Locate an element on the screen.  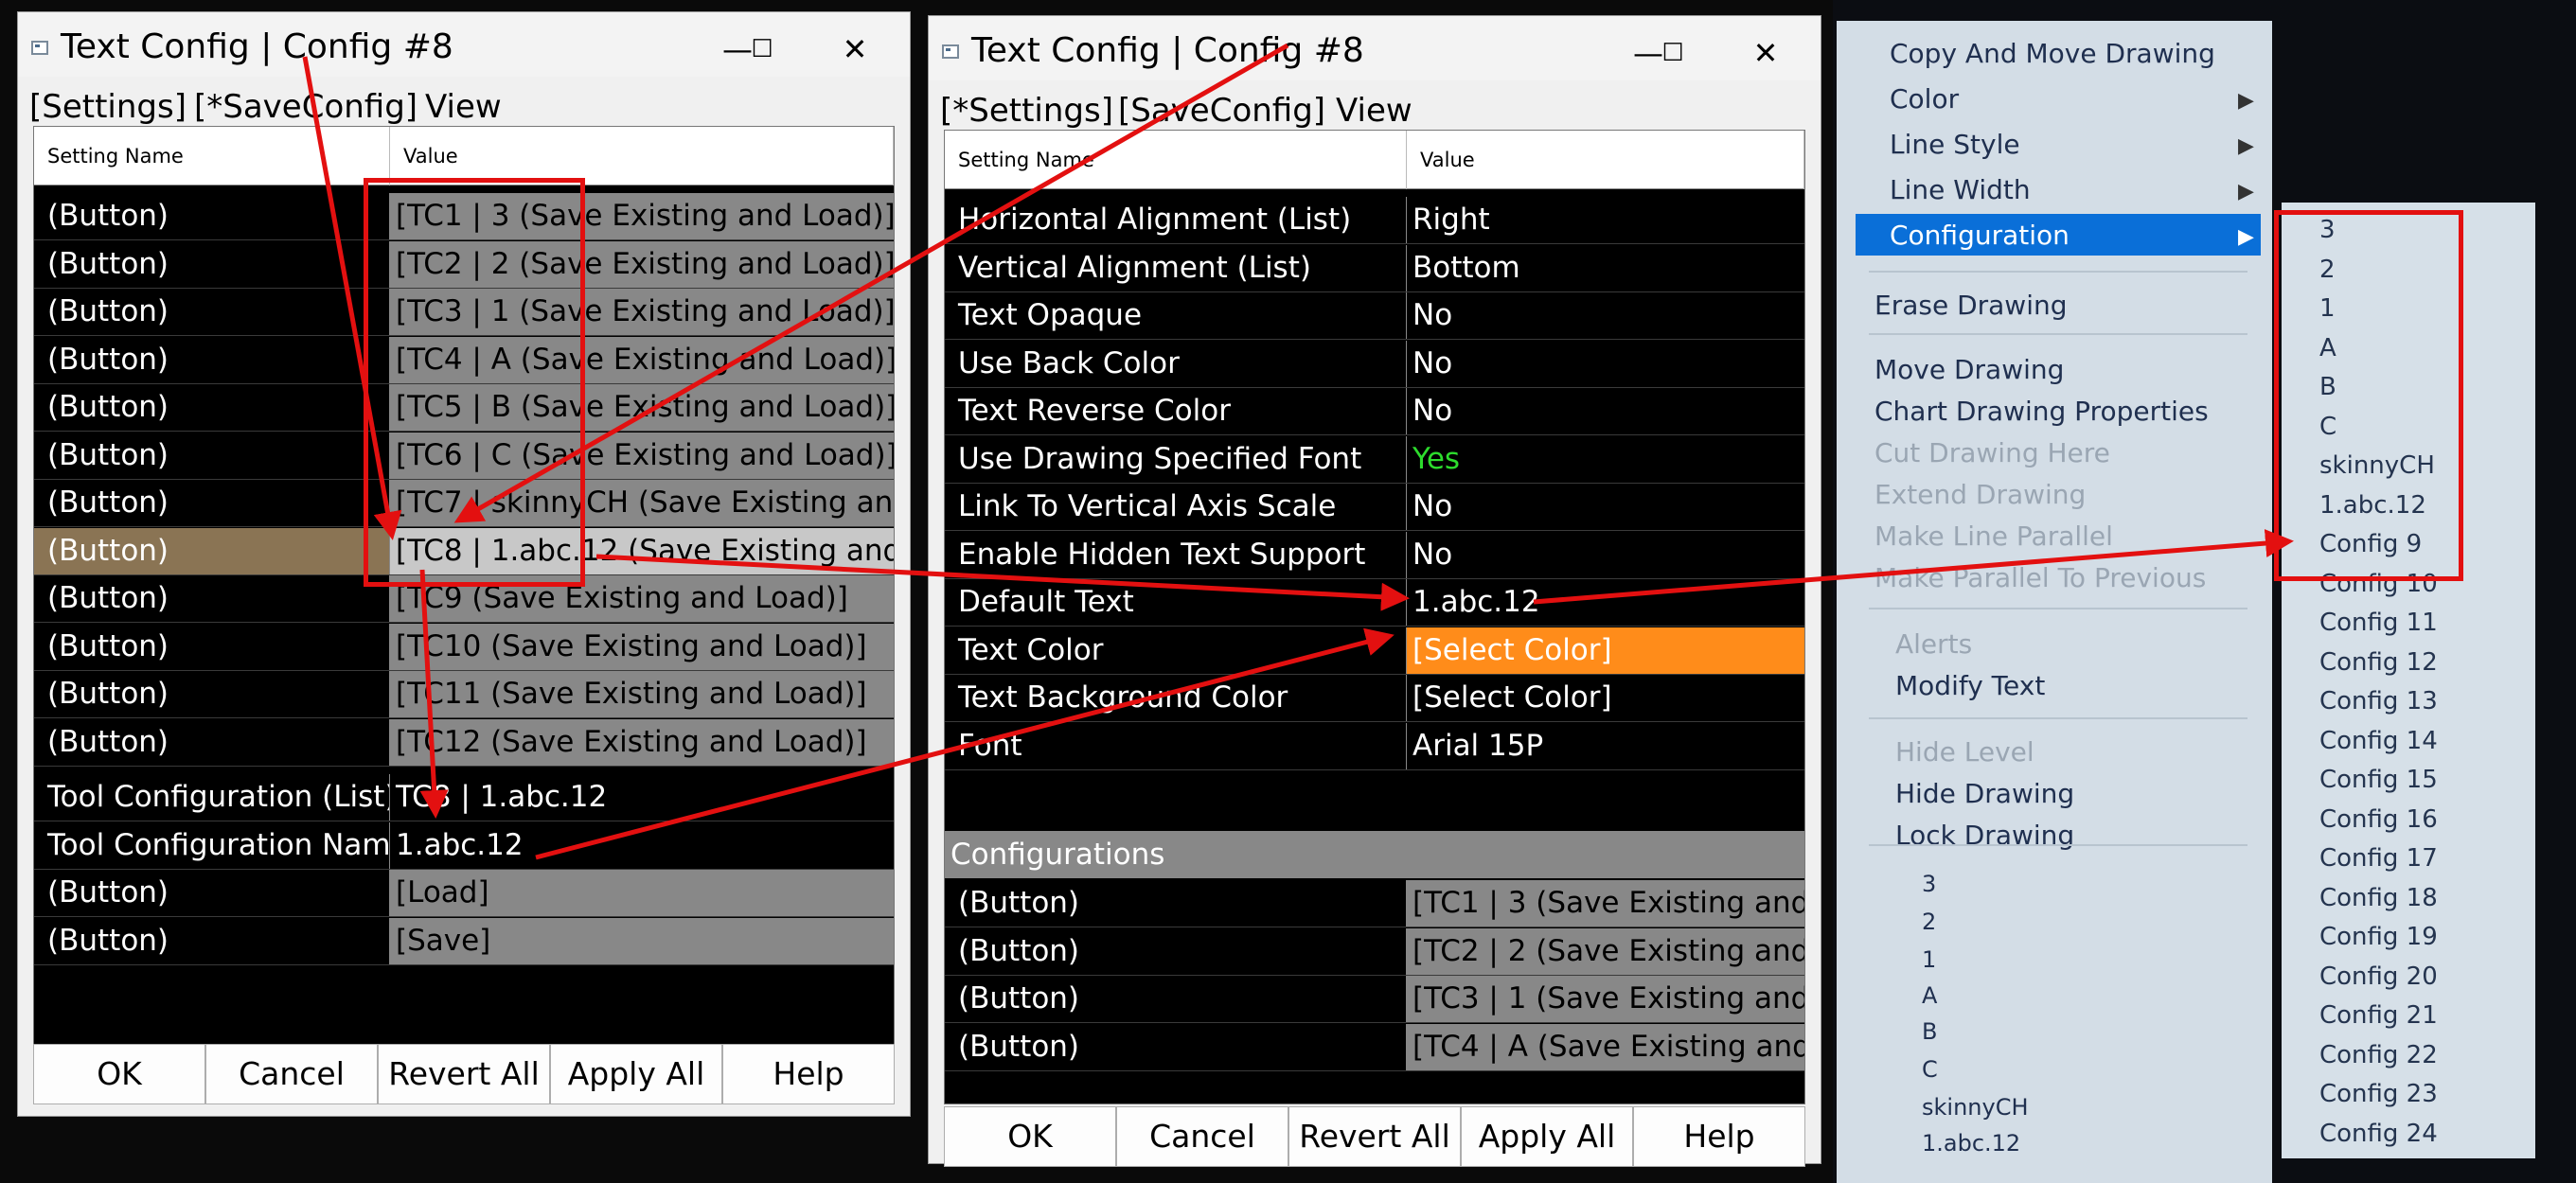
context-menu-item: 3 is located at coordinates (1929, 884).